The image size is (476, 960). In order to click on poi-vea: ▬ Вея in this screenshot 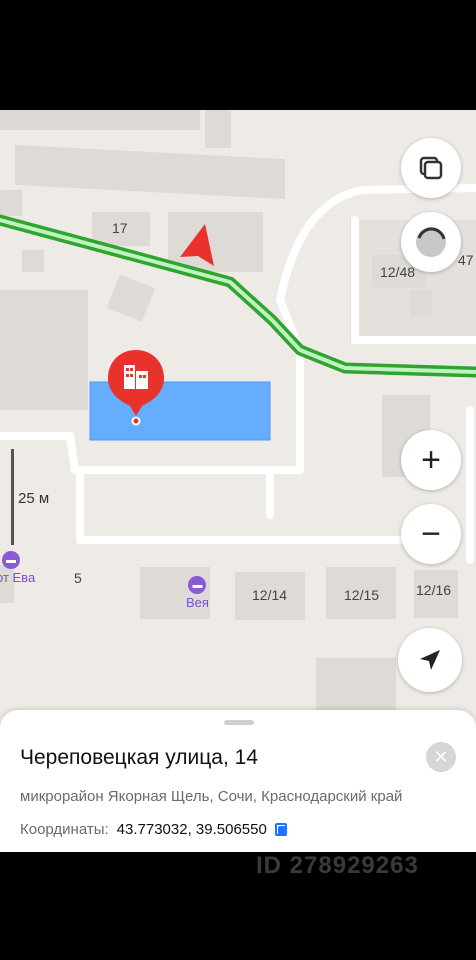, I will do `click(197, 593)`.